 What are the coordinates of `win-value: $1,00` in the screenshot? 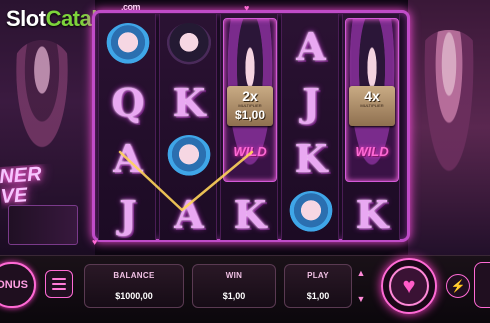 It's located at (234, 296).